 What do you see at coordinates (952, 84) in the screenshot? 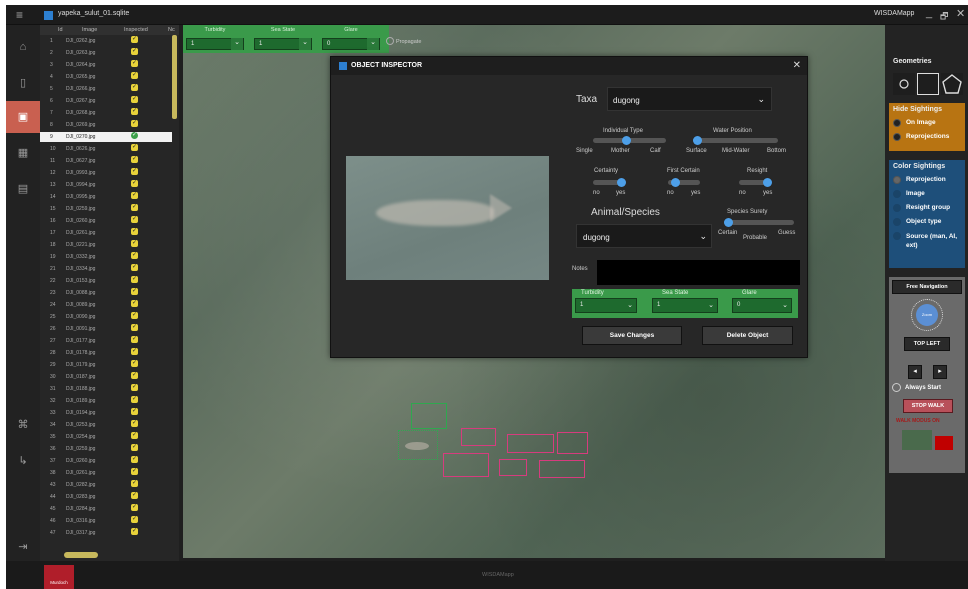
I see `polygon-tool` at bounding box center [952, 84].